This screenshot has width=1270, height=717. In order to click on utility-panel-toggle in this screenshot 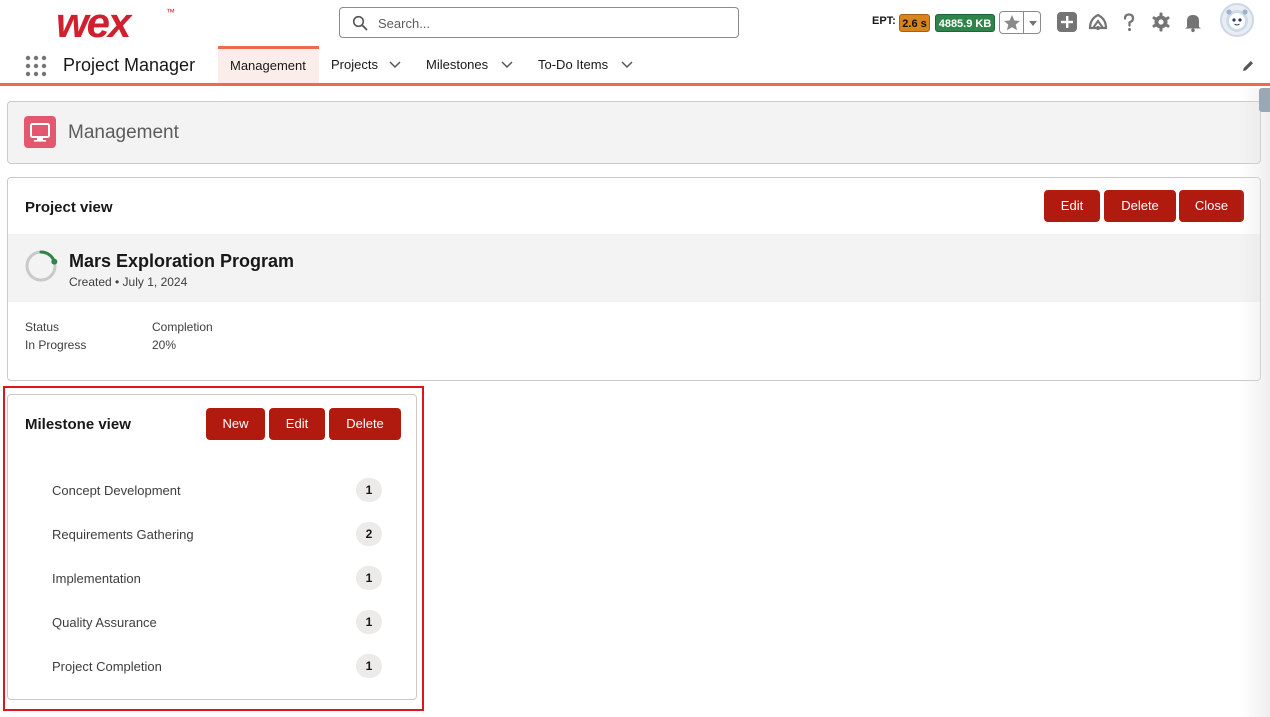, I will do `click(1264, 100)`.